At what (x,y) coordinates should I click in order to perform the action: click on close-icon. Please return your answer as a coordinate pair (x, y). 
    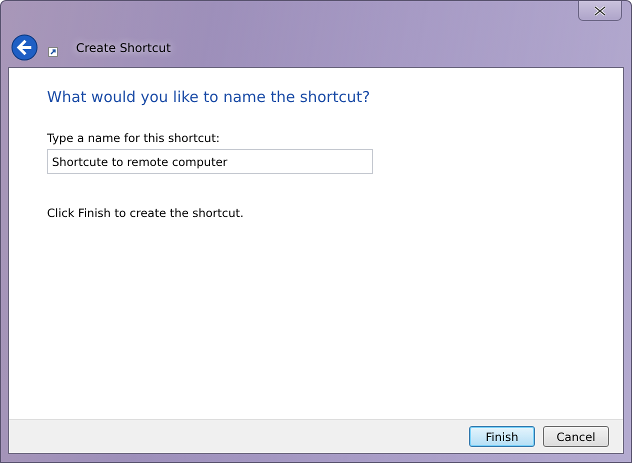
    Looking at the image, I should click on (600, 11).